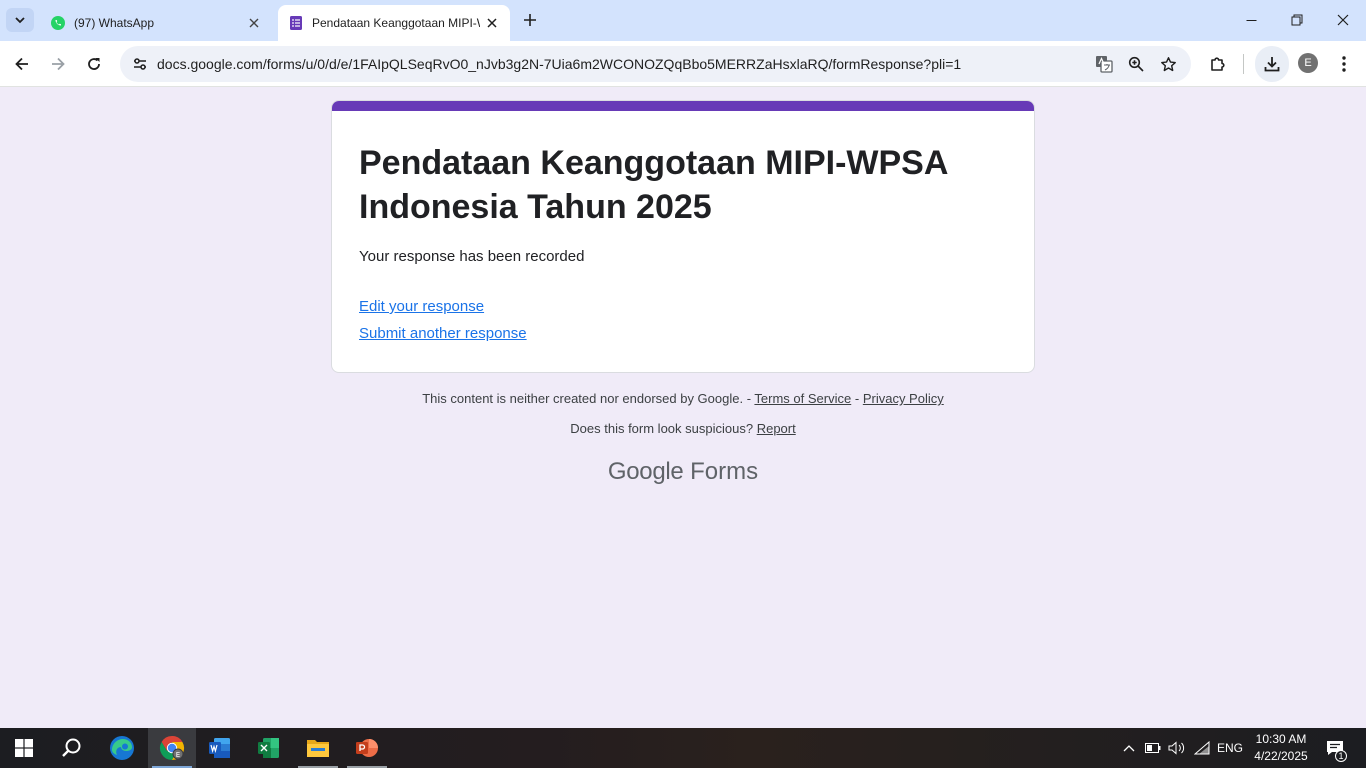  I want to click on file-explorer-icon, so click(318, 748).